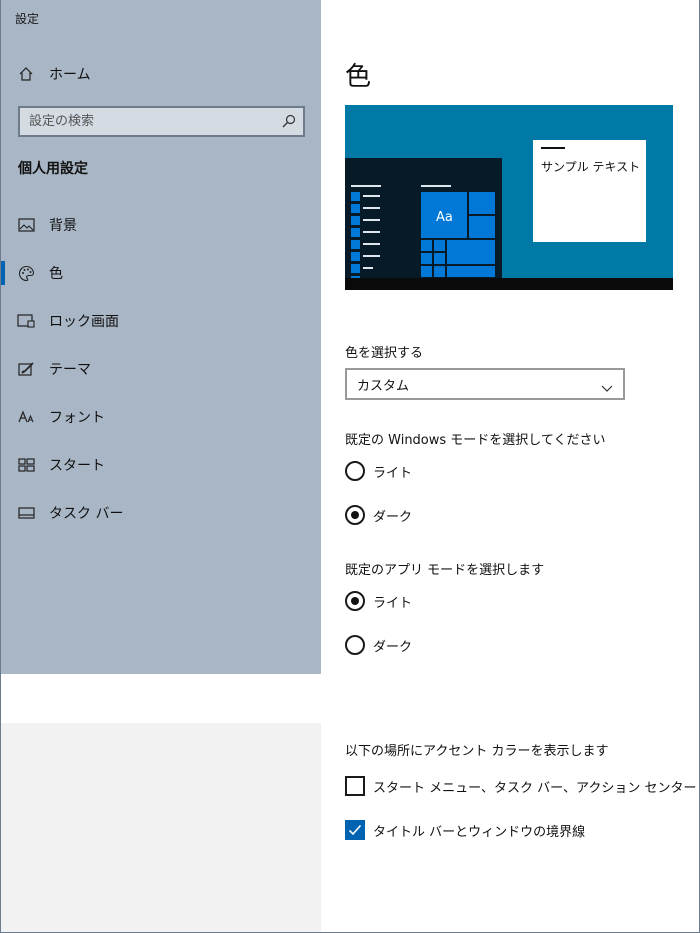 The width and height of the screenshot is (700, 933). I want to click on windows-mode-light-radio: ライト, so click(378, 471).